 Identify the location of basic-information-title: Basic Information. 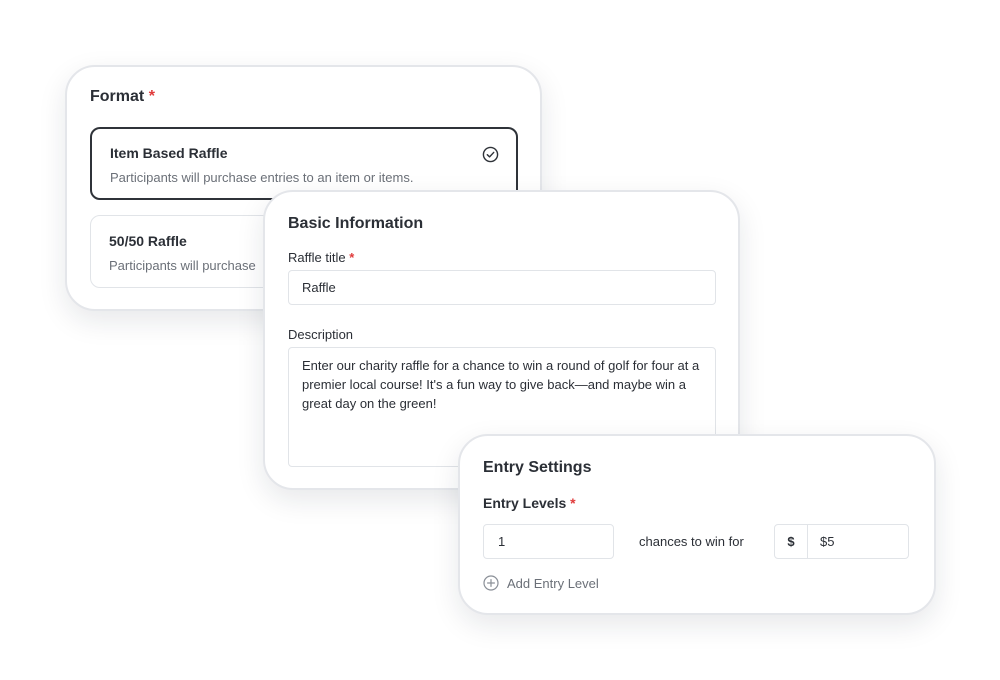
(356, 223).